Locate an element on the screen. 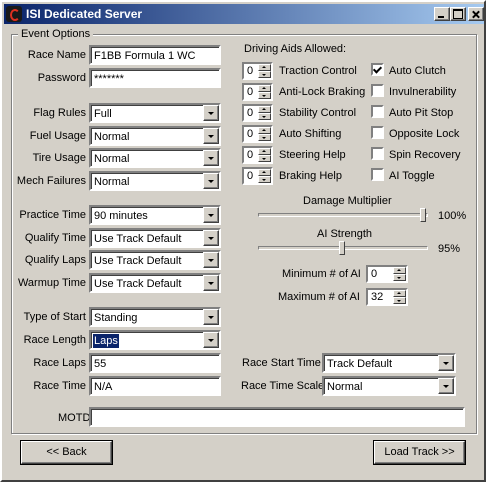  title-bar: ISI Dedicated Server is located at coordinates (244, 14).